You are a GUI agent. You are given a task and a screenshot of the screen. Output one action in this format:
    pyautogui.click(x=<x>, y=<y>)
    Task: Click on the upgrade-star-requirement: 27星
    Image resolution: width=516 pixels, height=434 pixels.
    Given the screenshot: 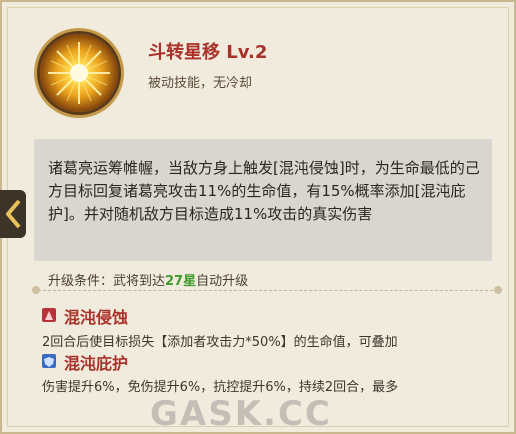 What is the action you would take?
    pyautogui.click(x=181, y=281)
    